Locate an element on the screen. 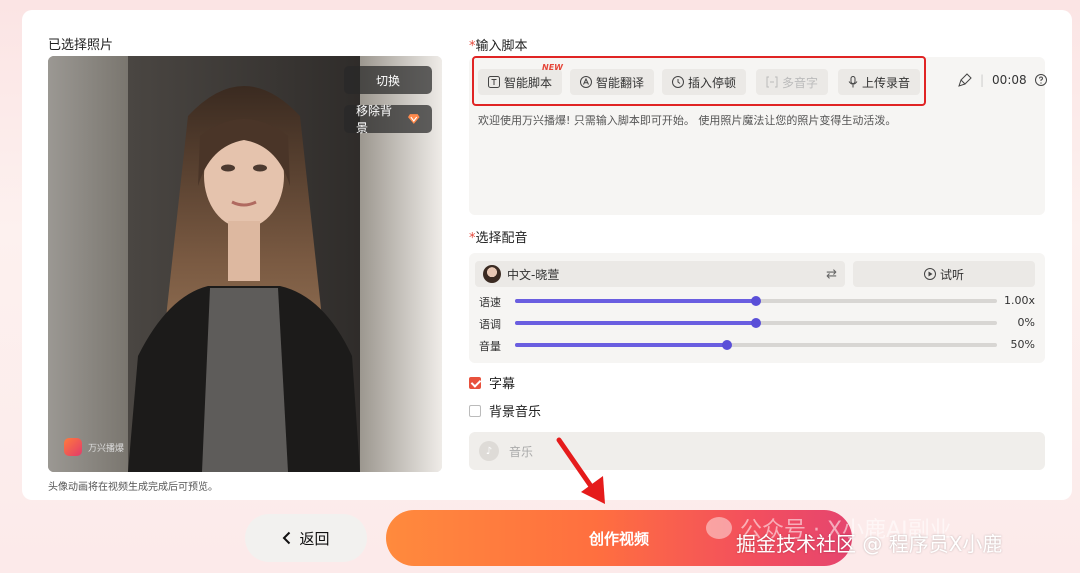 This screenshot has width=1080, height=573. volume-label: 音量 is located at coordinates (490, 346).